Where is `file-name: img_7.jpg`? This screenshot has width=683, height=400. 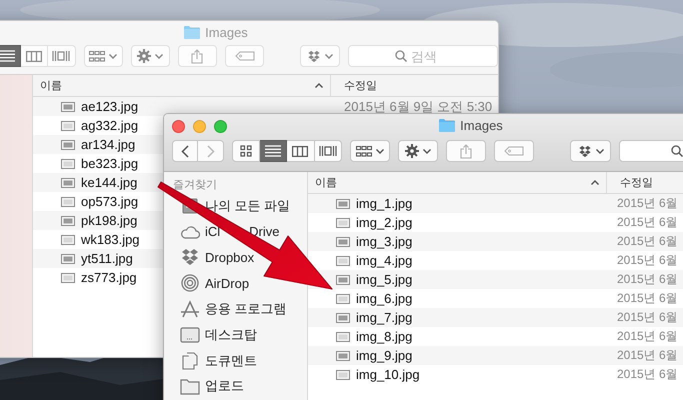
file-name: img_7.jpg is located at coordinates (384, 317).